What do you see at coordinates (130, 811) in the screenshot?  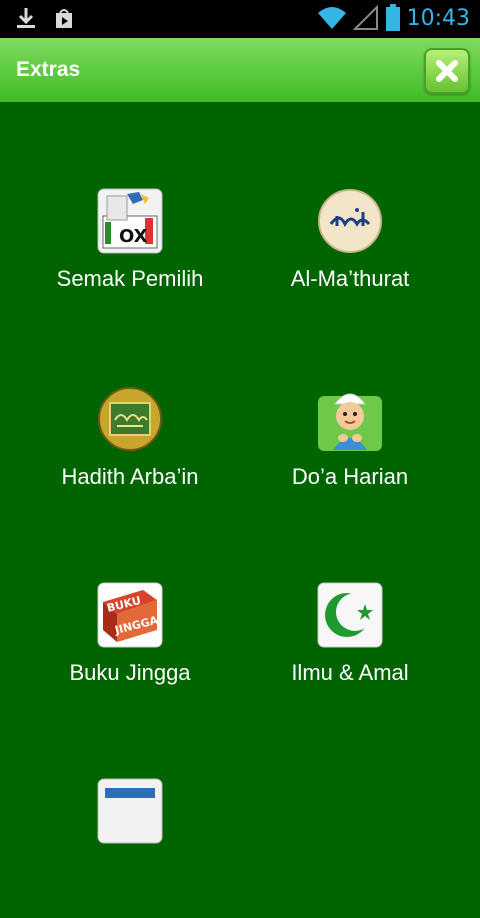 I see `partial-icon` at bounding box center [130, 811].